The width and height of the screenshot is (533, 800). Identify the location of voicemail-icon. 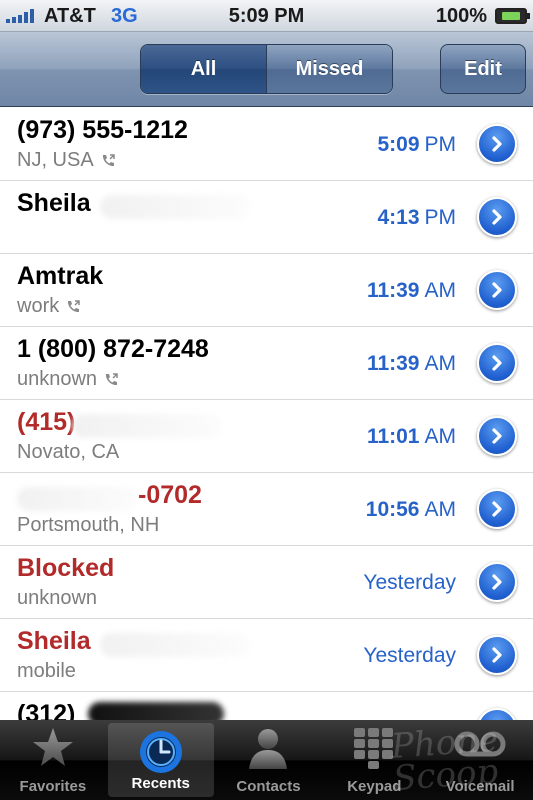
(480, 744).